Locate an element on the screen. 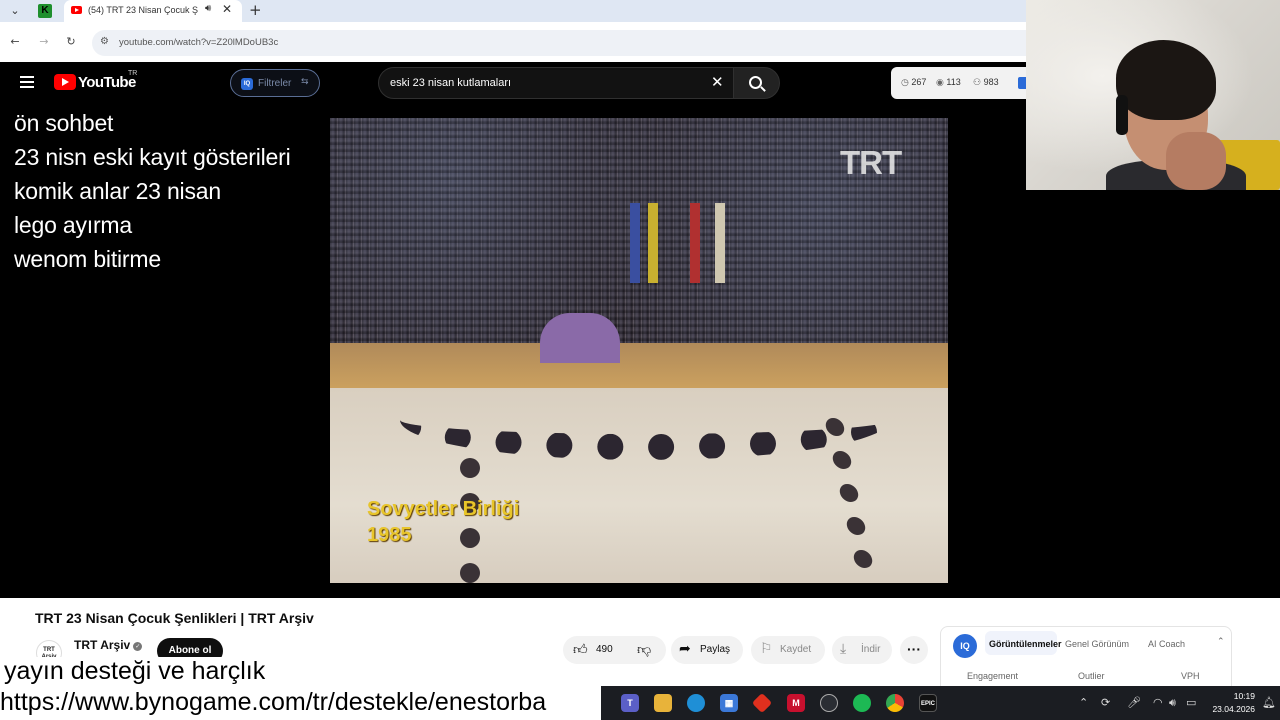  browser-toolbar: ← → ↻ ⚙ youtube.com/watch?v=Z20lMDoUB3c is located at coordinates (513, 42).